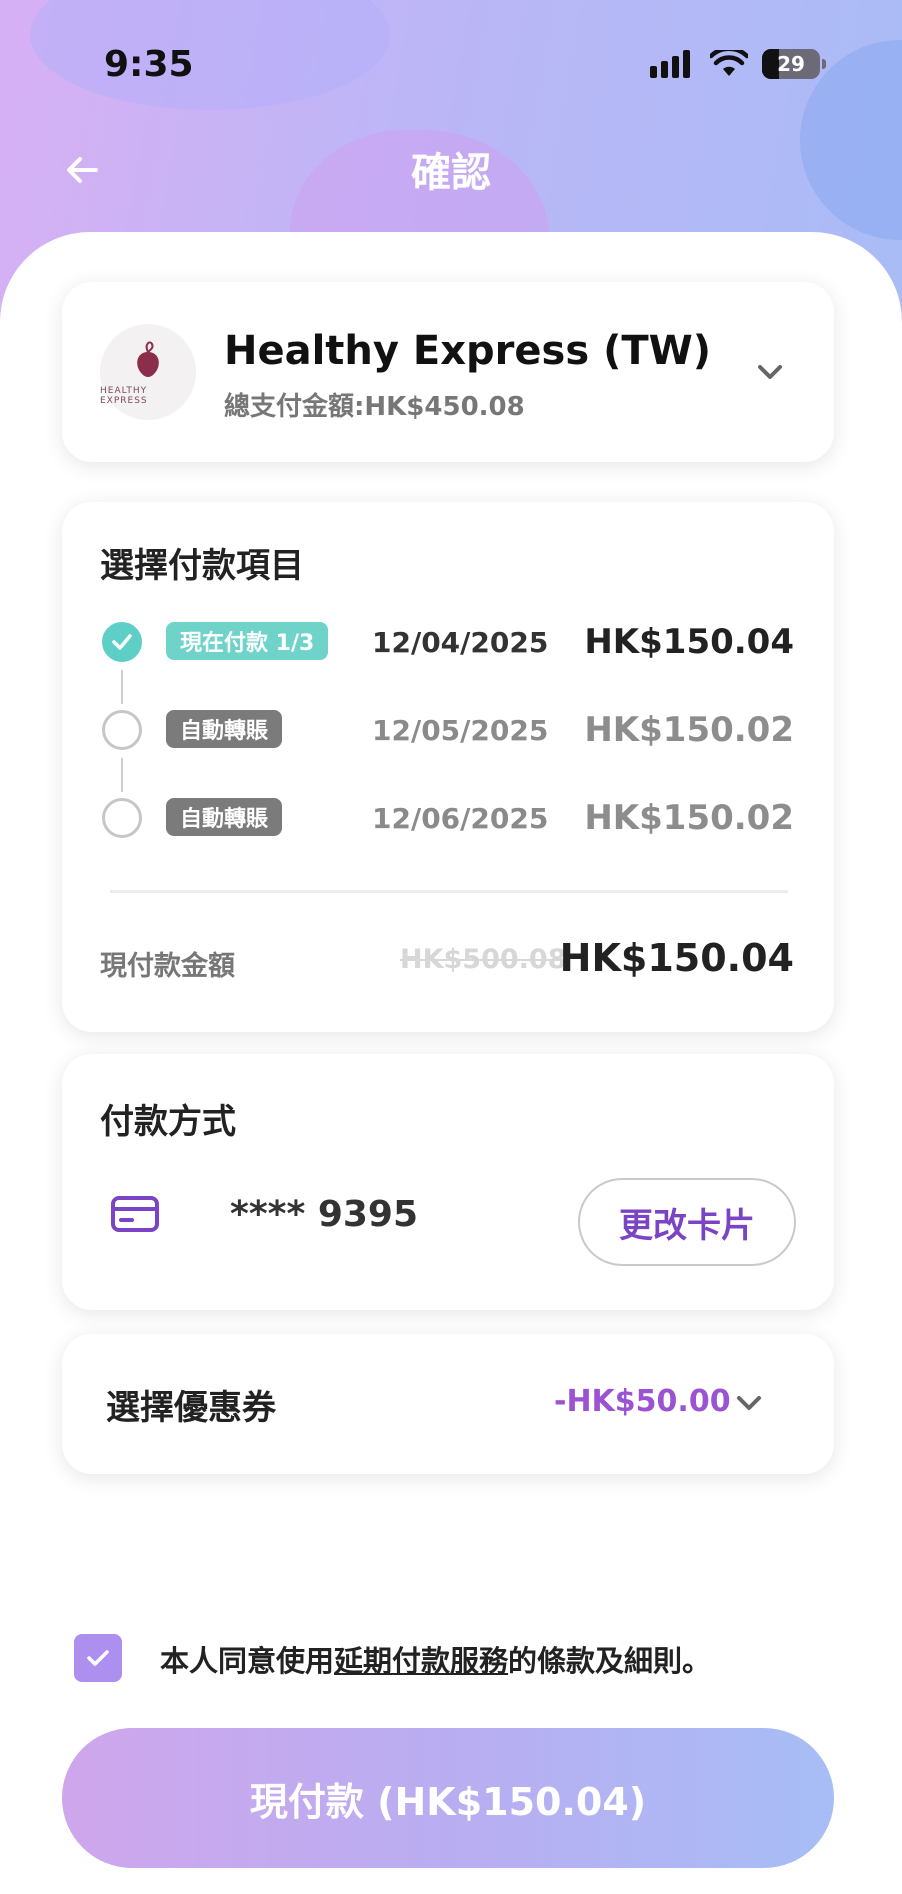  What do you see at coordinates (168, 1122) in the screenshot?
I see `payment-method-title: 付款方式` at bounding box center [168, 1122].